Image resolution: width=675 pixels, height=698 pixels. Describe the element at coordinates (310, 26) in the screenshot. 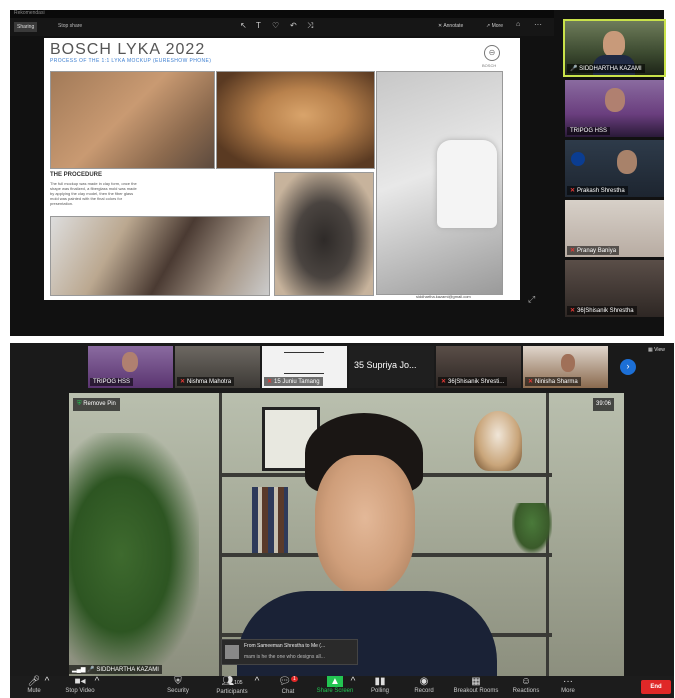

I see `shuffle-icon: ⤨` at that location.